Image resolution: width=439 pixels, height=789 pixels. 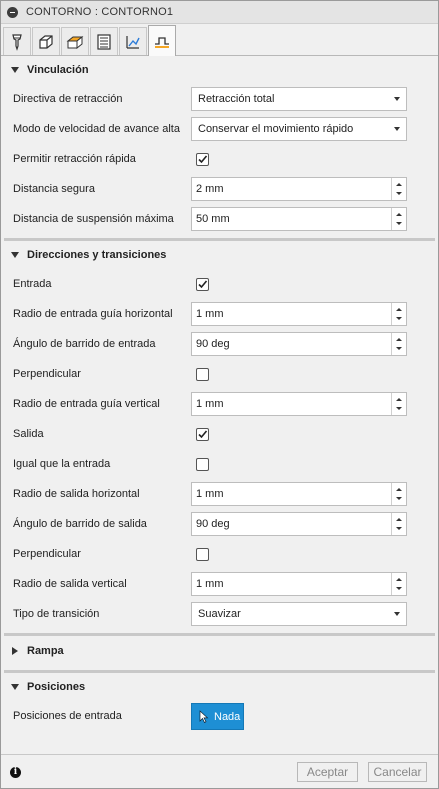 I want to click on tab-passes, so click(x=104, y=41).